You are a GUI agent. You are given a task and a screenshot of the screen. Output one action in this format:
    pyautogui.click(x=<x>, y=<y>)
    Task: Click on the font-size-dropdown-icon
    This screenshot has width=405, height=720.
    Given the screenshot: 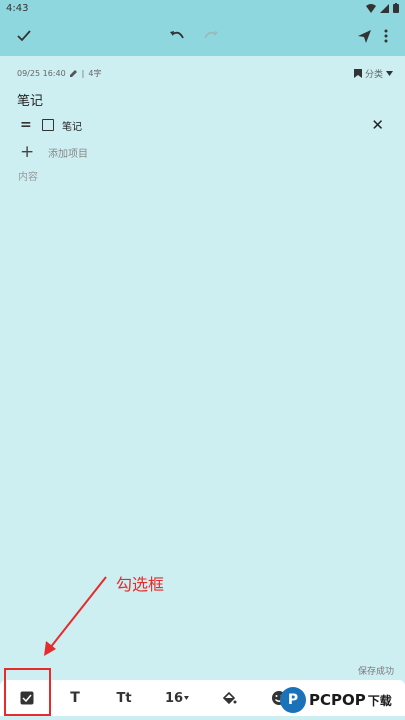 What is the action you would take?
    pyautogui.click(x=186, y=698)
    